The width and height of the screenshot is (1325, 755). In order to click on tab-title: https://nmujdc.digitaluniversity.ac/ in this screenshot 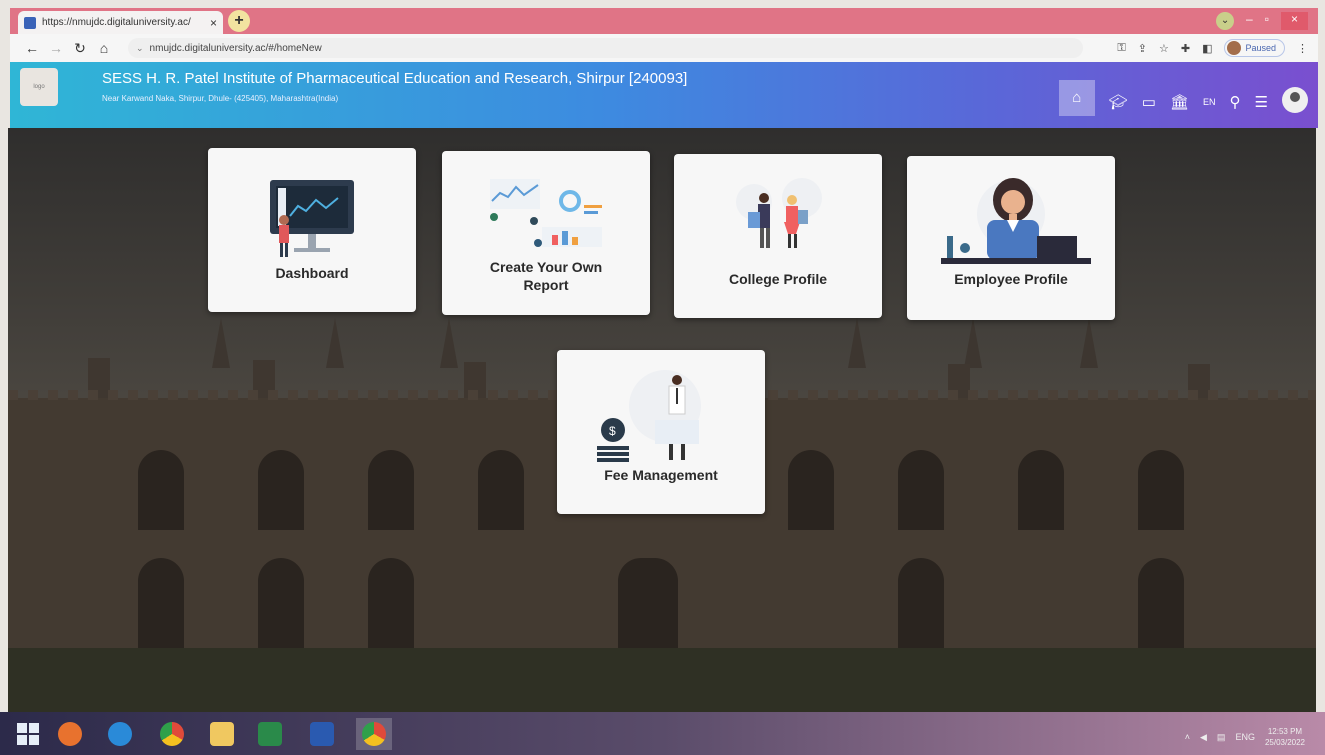, I will do `click(116, 22)`.